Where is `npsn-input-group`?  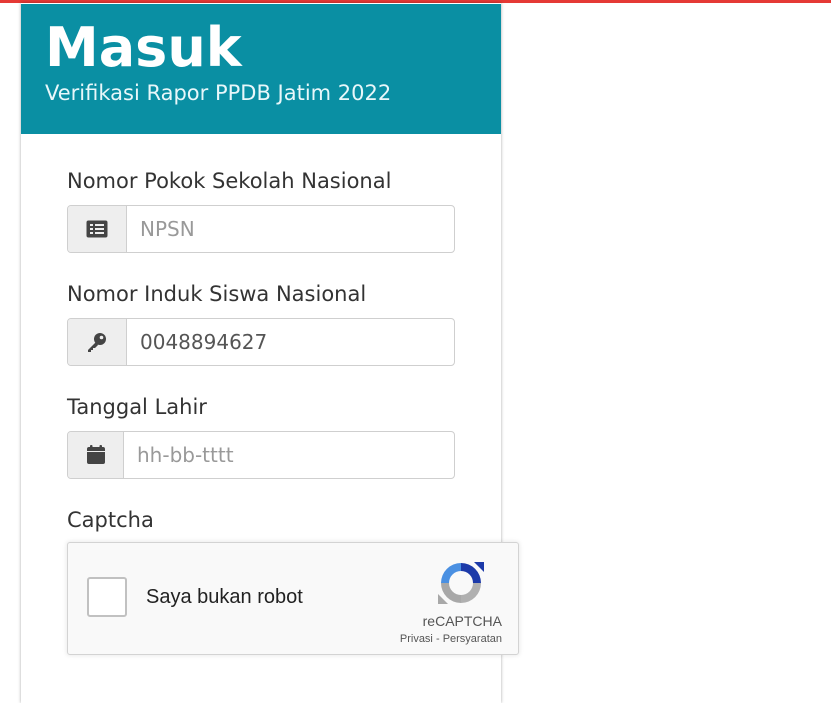 npsn-input-group is located at coordinates (261, 229).